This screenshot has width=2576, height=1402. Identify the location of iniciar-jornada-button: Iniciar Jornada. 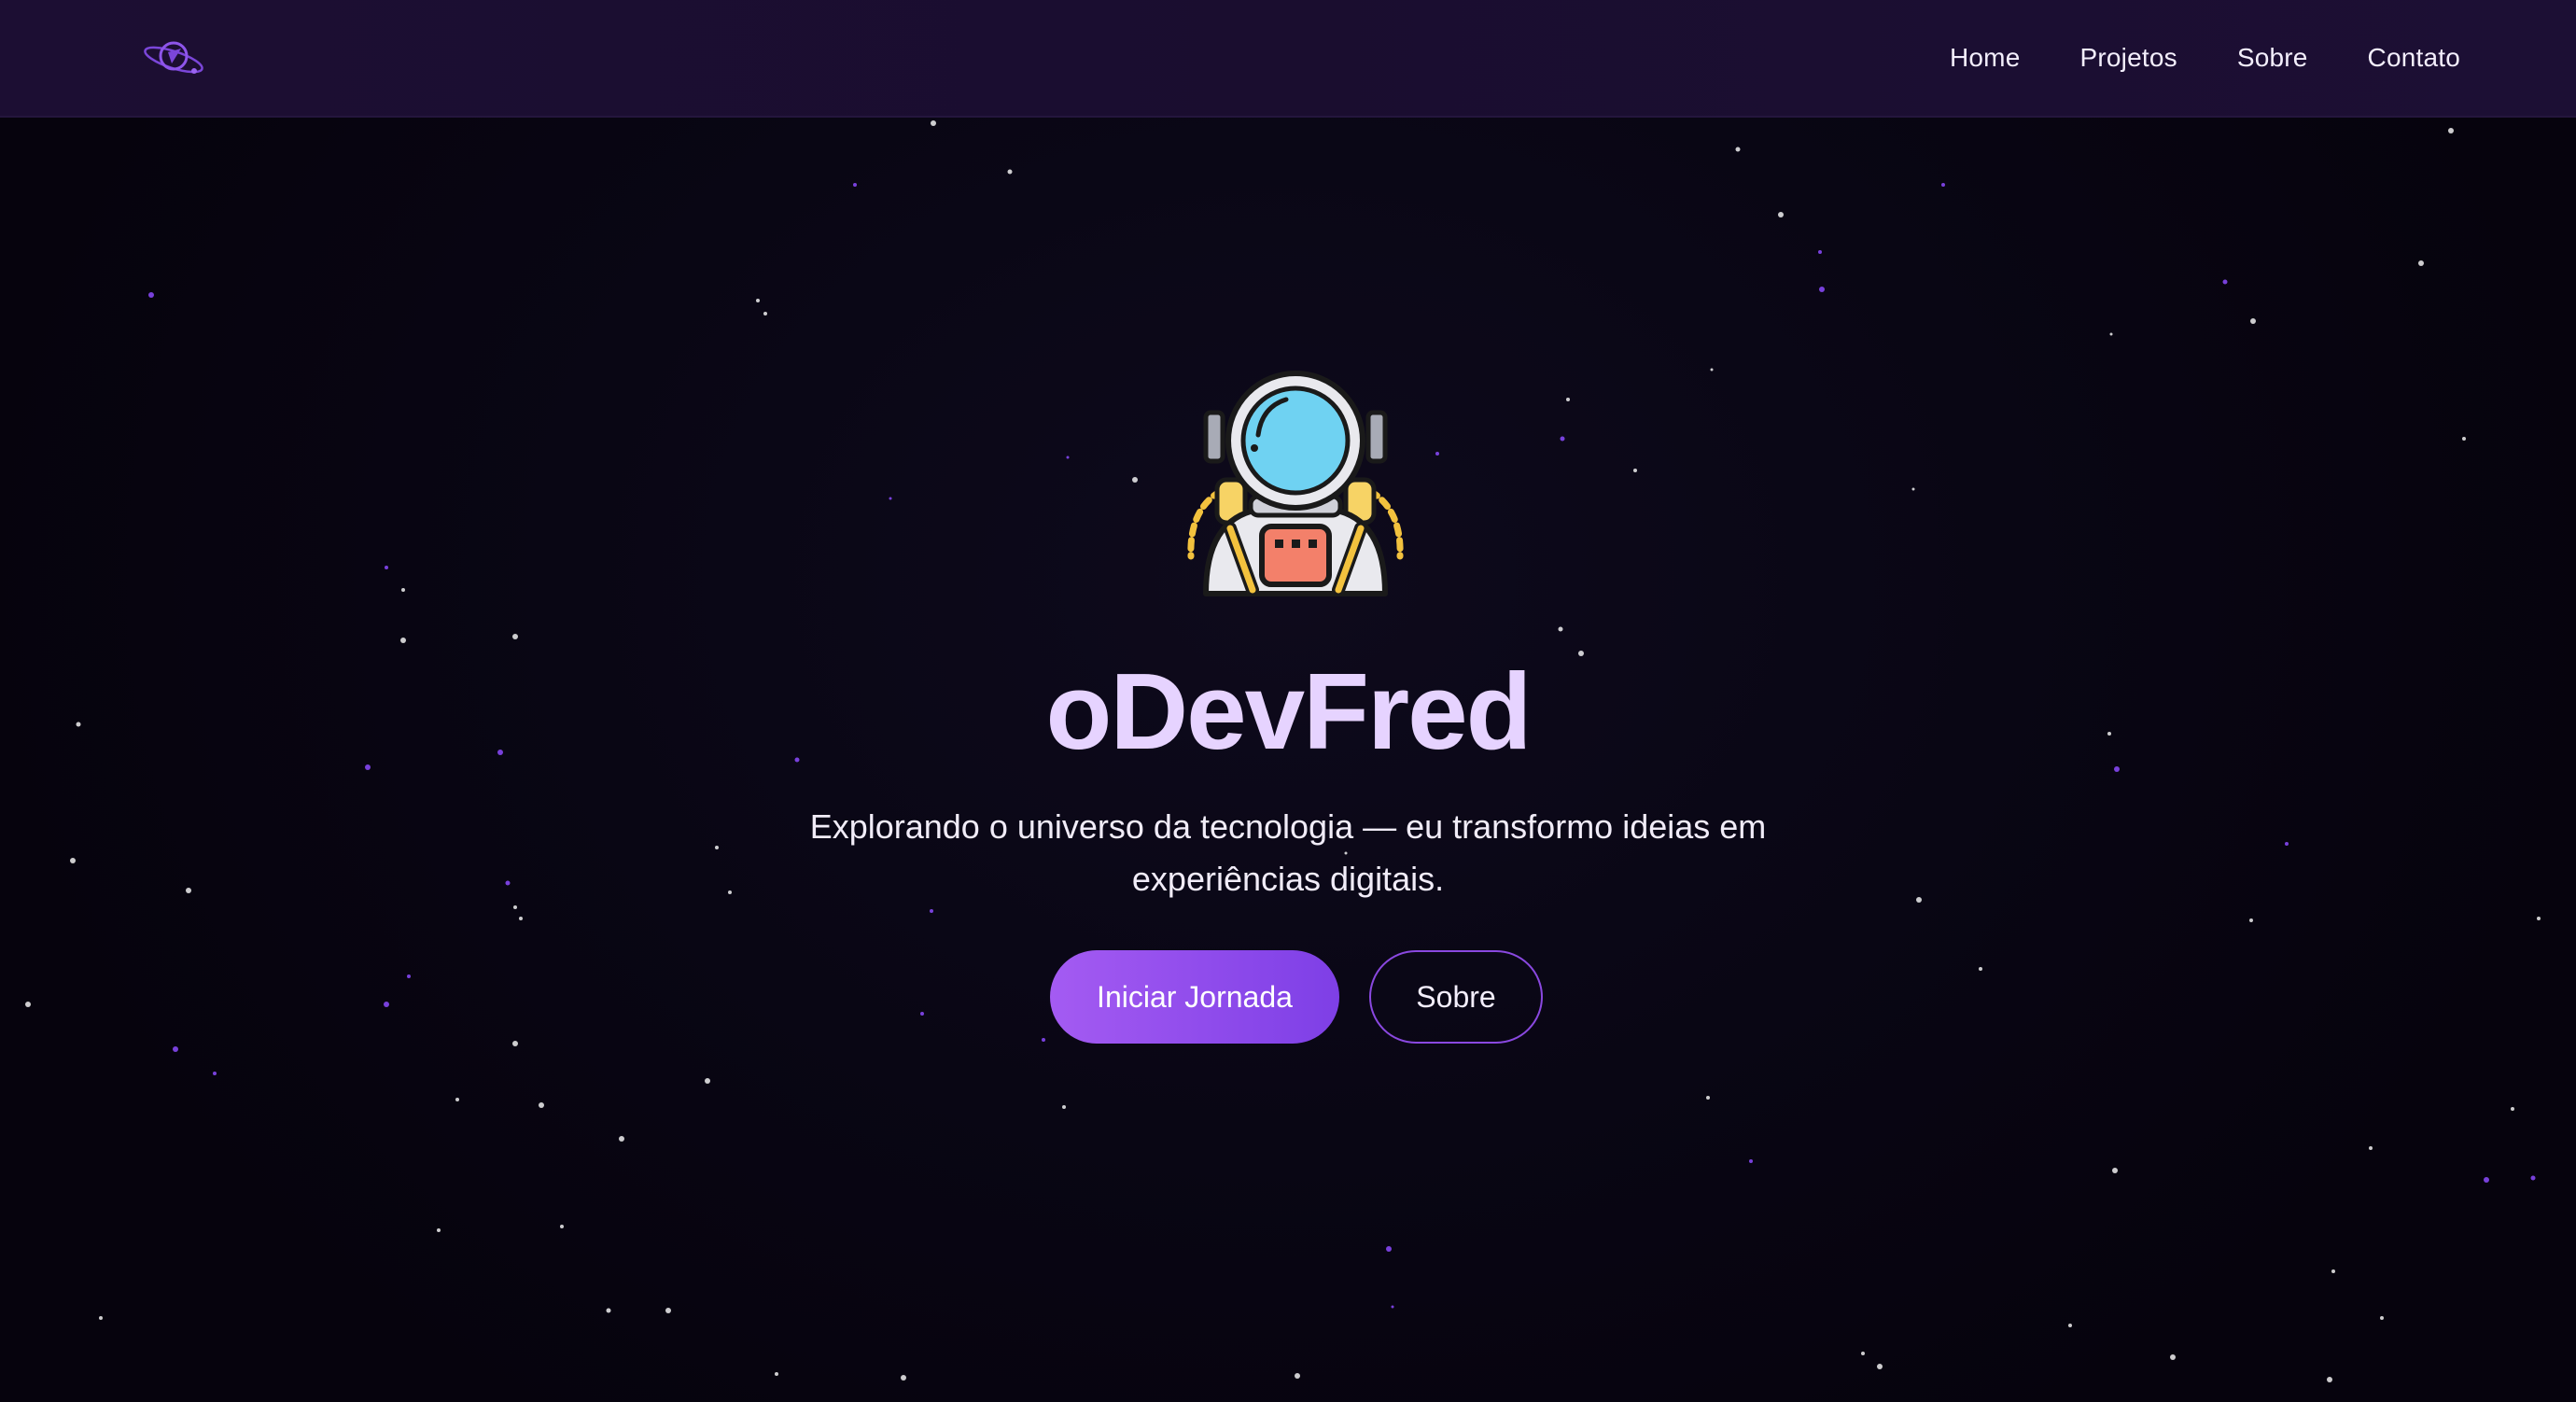
(1194, 997).